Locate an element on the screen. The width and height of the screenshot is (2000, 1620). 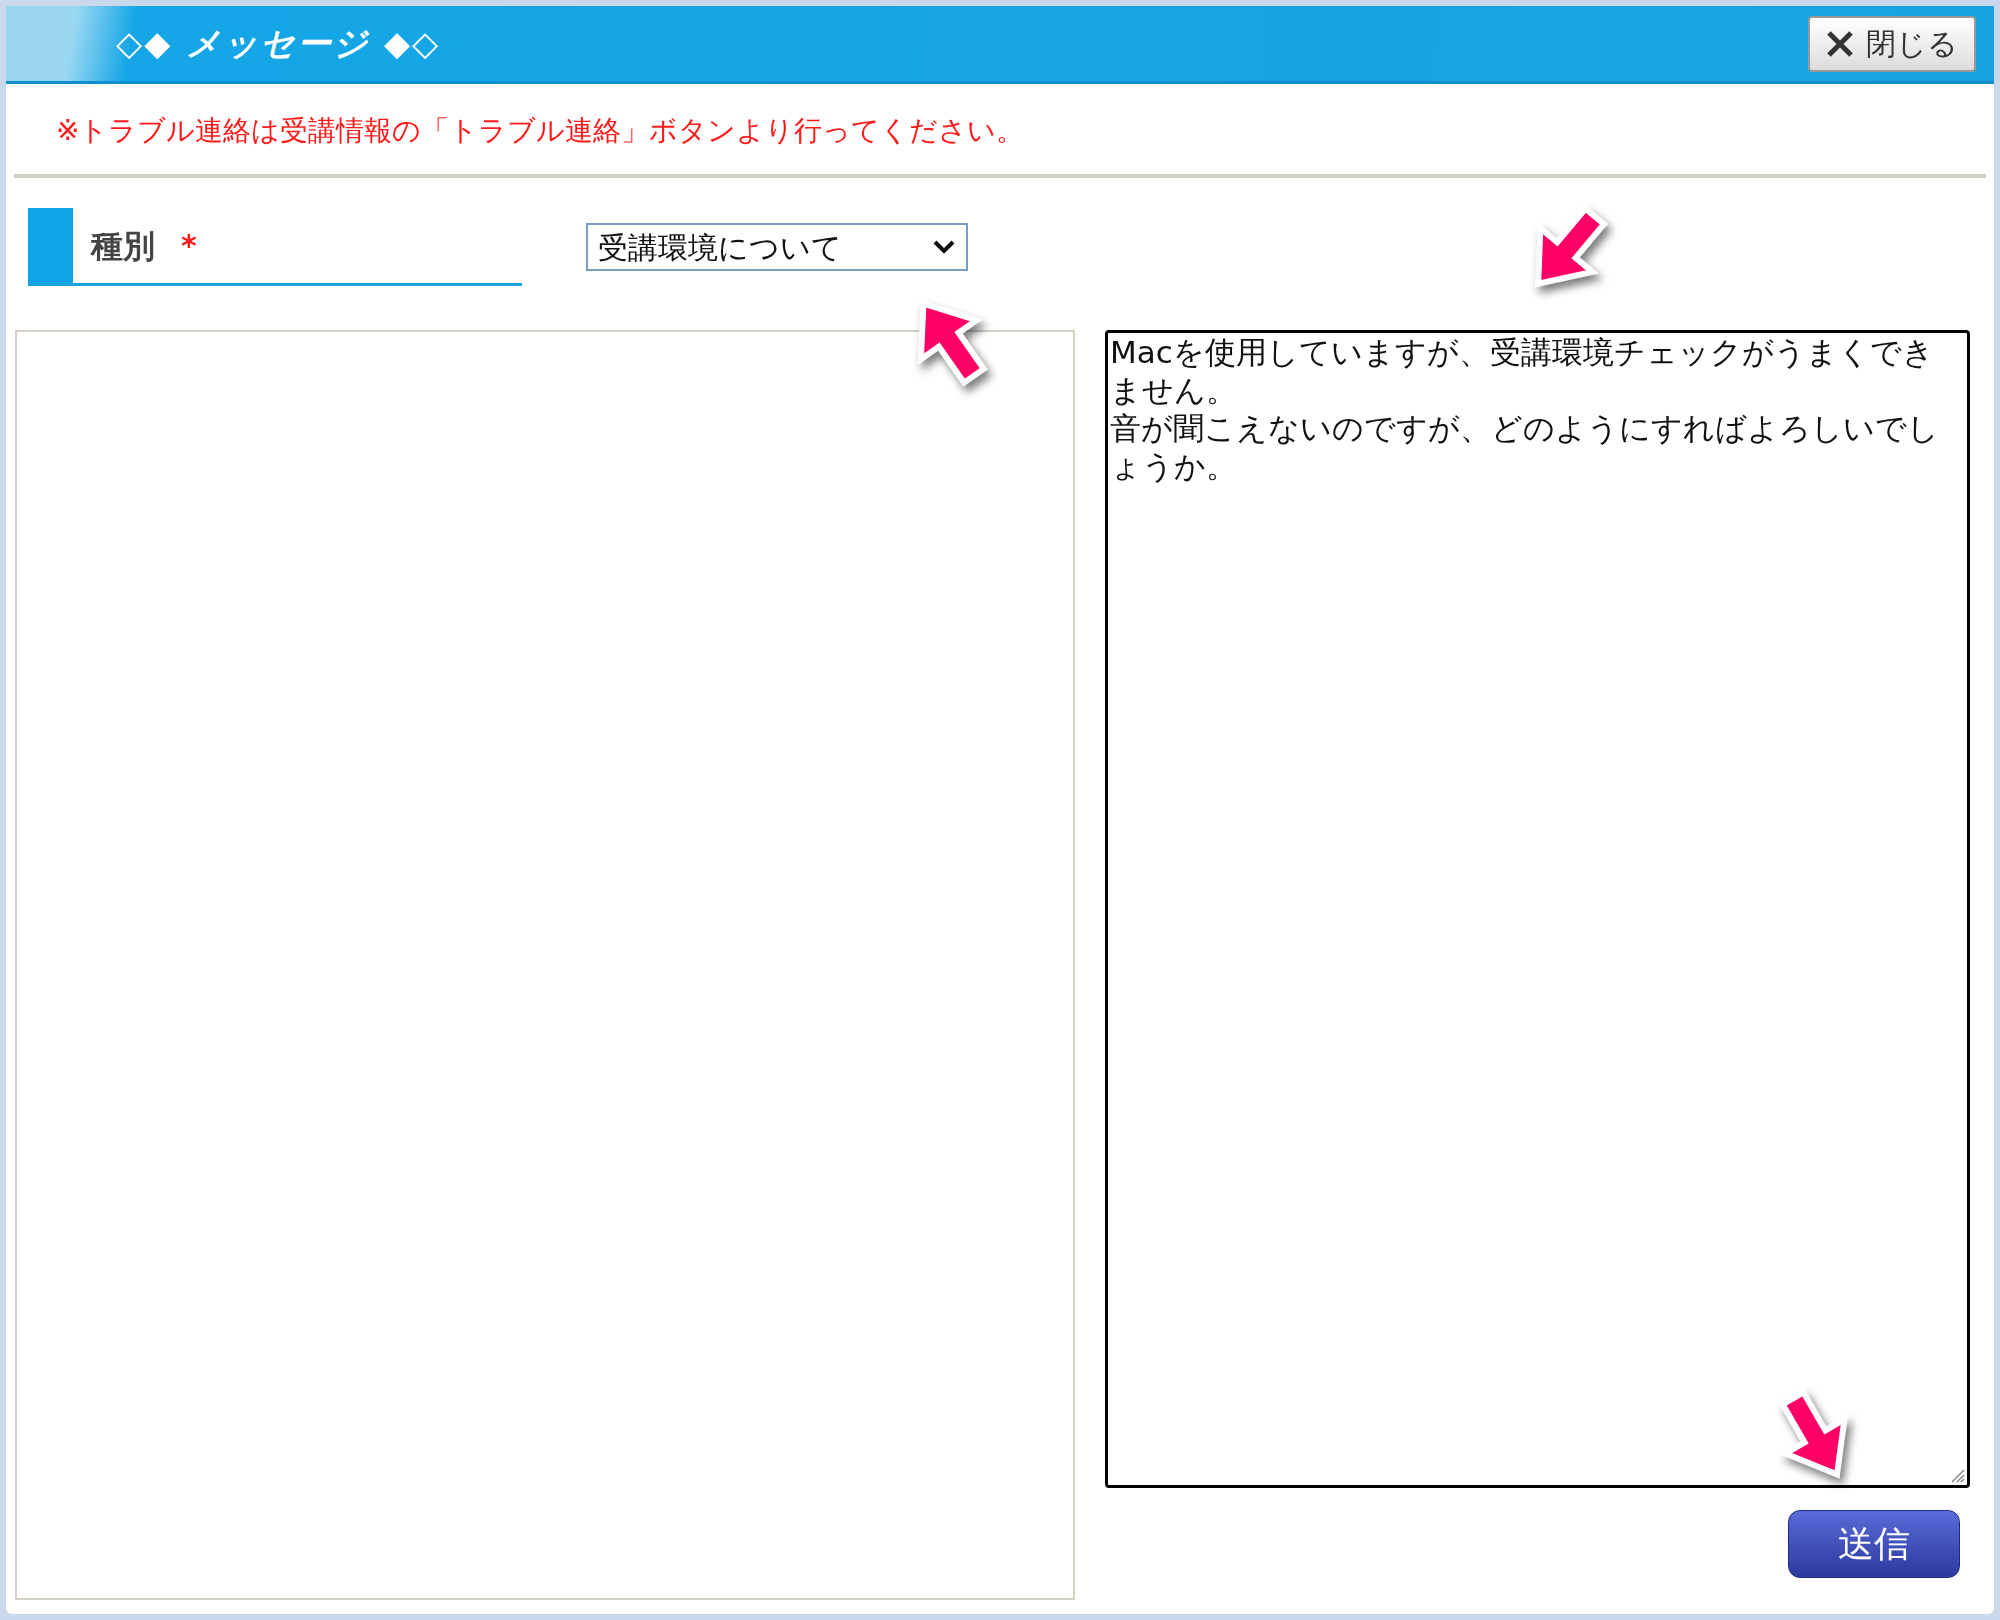
chevron-down-icon is located at coordinates (944, 247).